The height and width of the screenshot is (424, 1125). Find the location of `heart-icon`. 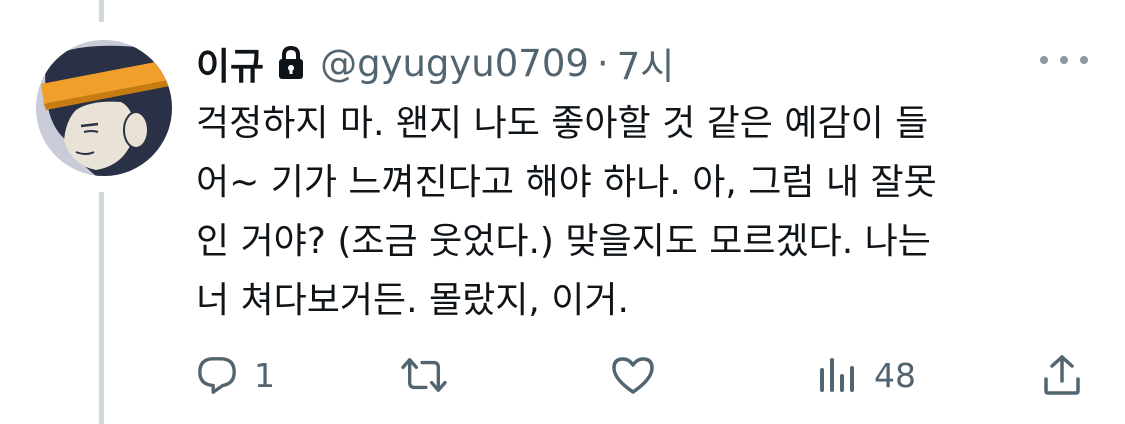

heart-icon is located at coordinates (633, 375).